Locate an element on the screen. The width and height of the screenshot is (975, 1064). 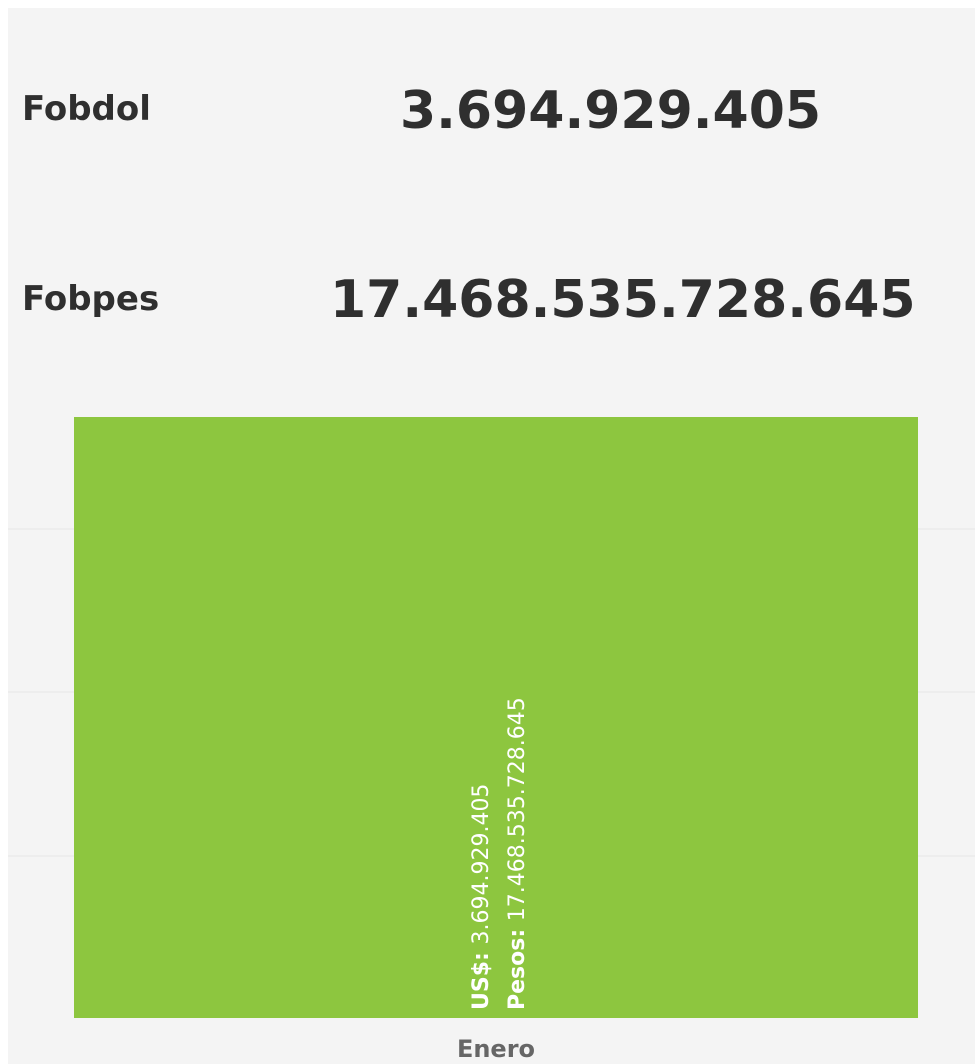
data-label-pesos: Pesos: 17.468.535.728.645 is located at coordinates (517, 853).